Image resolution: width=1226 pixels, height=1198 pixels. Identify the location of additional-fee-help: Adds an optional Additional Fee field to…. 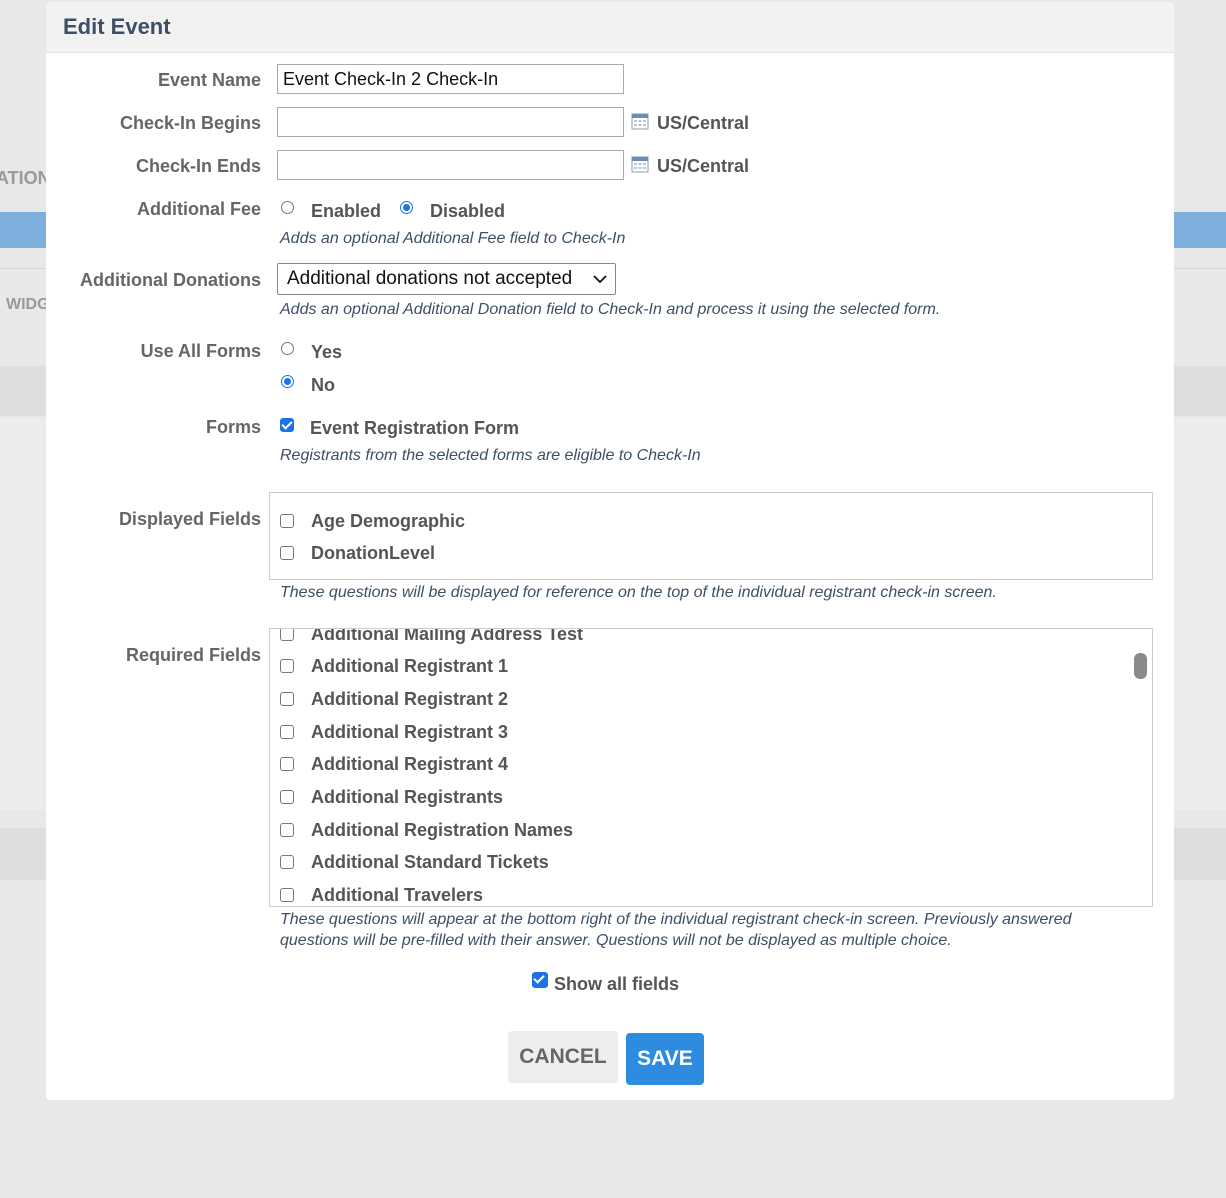
(453, 238).